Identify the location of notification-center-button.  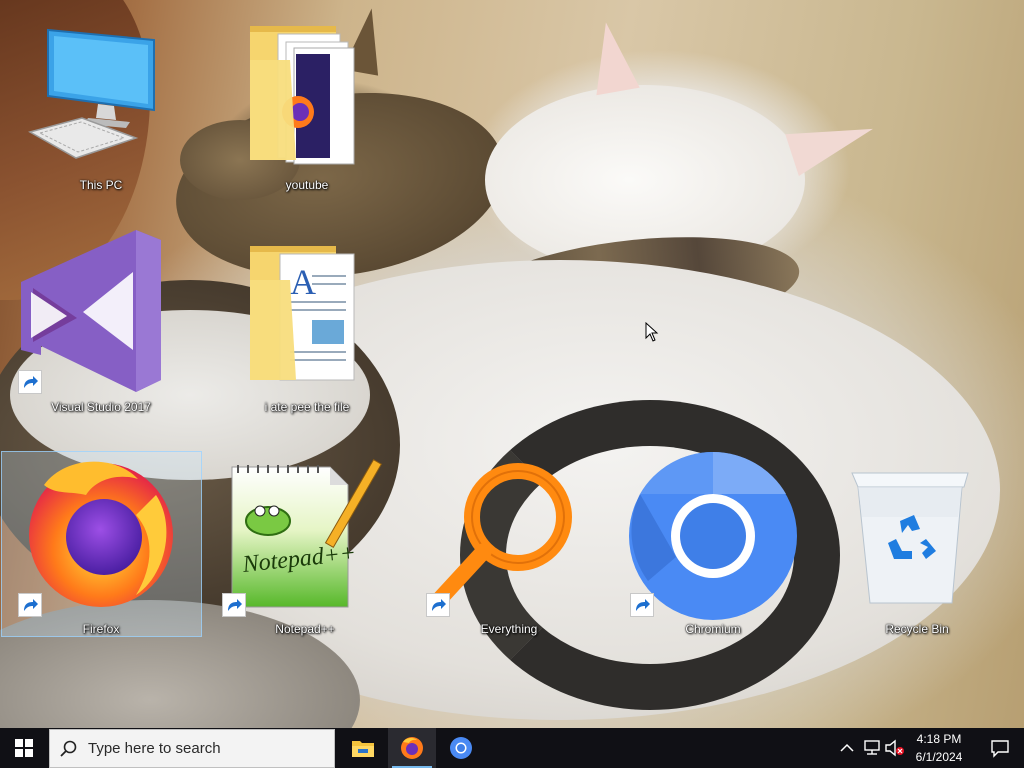
(1000, 748).